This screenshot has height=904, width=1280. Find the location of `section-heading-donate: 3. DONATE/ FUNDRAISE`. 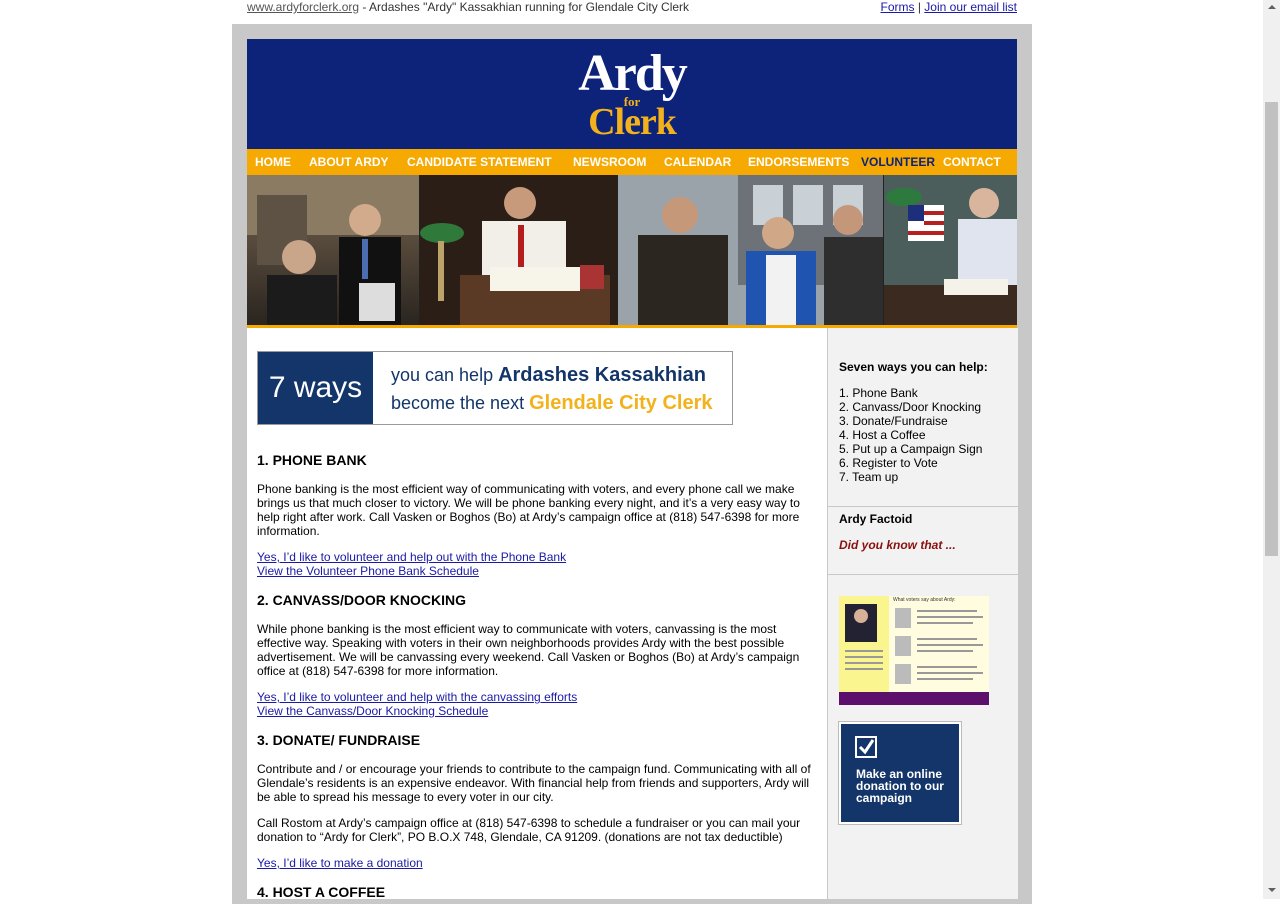

section-heading-donate: 3. DONATE/ FUNDRAISE is located at coordinates (339, 740).